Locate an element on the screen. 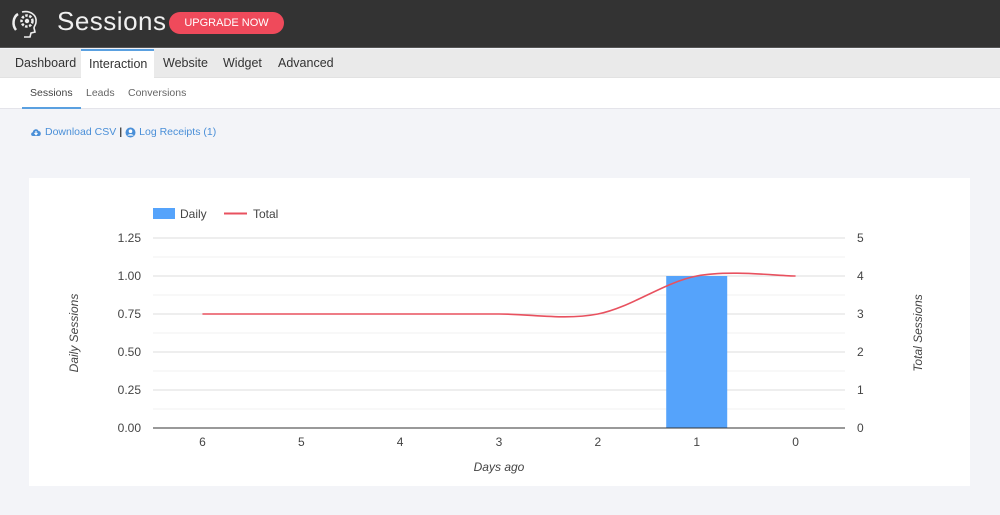 This screenshot has width=1000, height=515. y-tick-right: 0 is located at coordinates (860, 428).